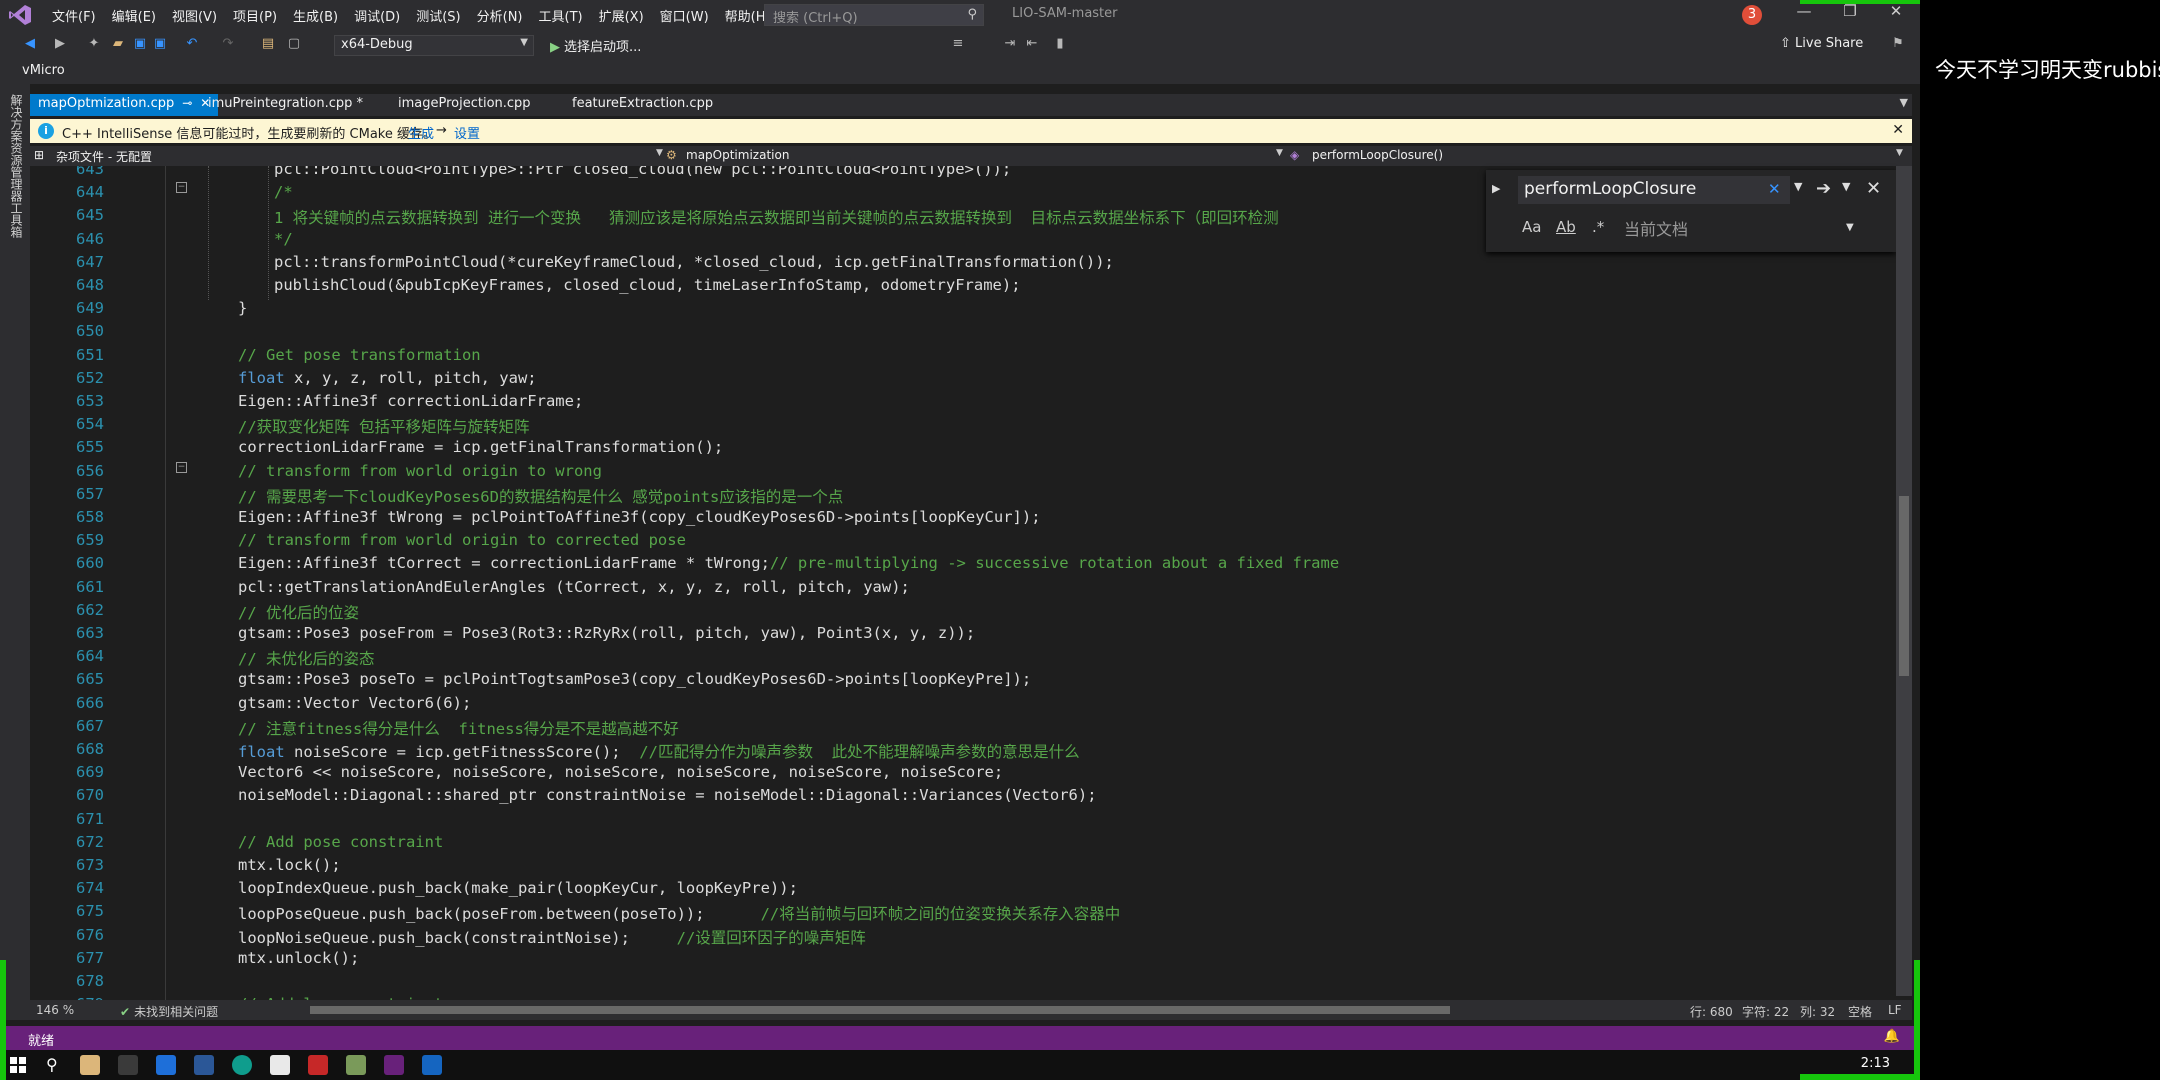  Describe the element at coordinates (94, 44) in the screenshot. I see `new-project-icon: ✦` at that location.